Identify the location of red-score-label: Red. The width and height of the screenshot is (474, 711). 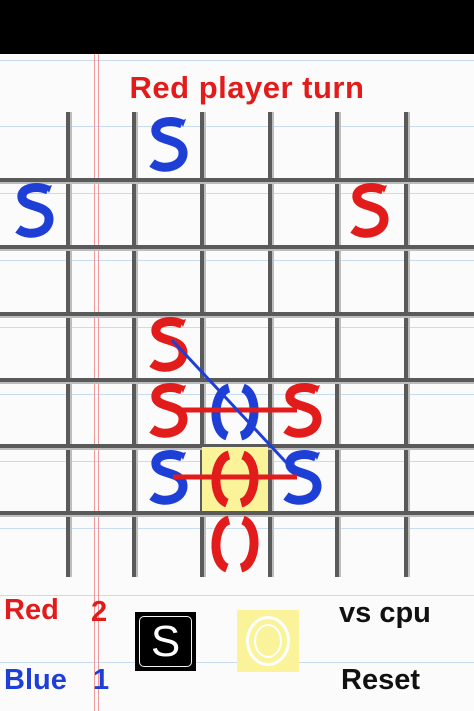
(31, 610).